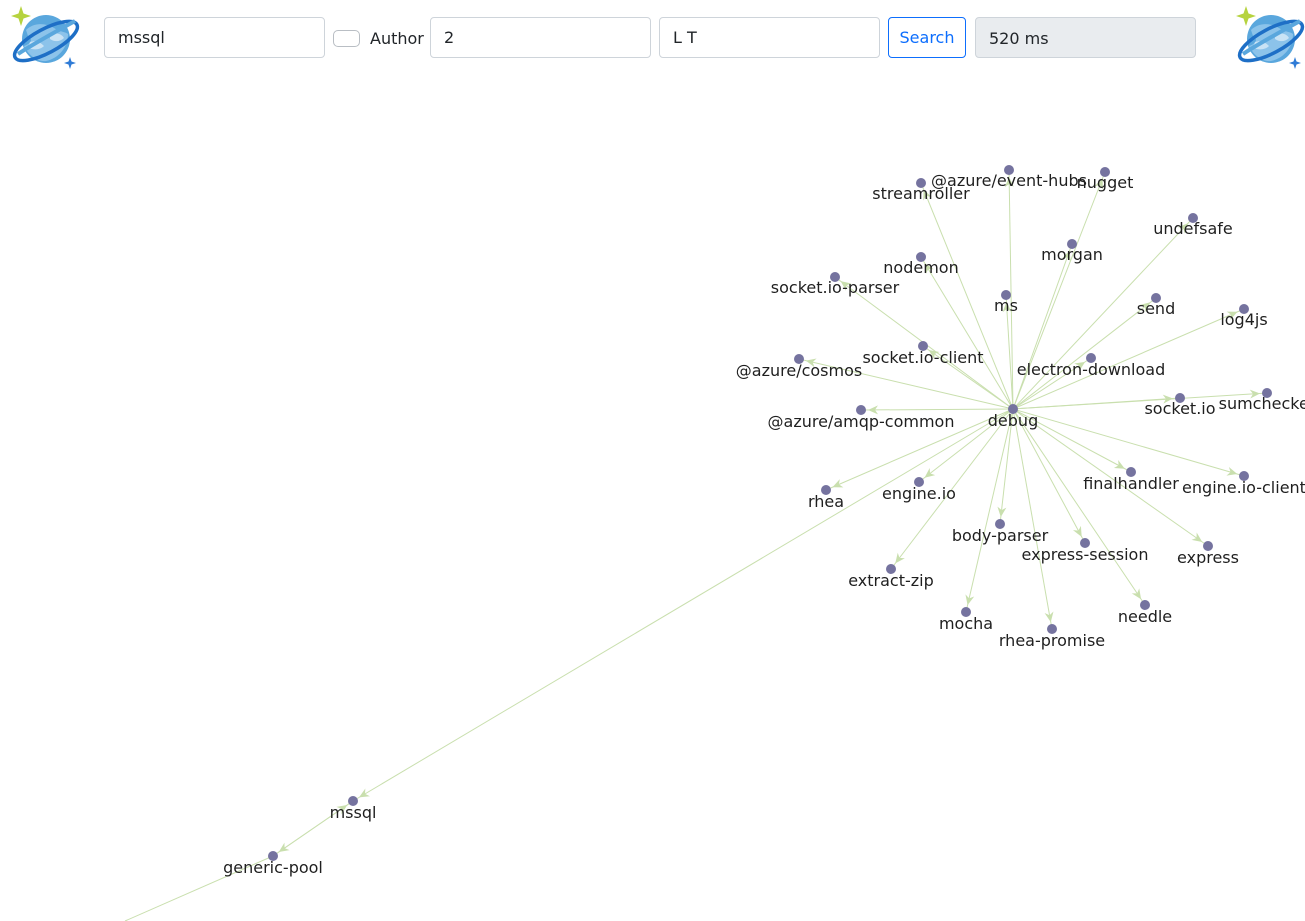 The image size is (1305, 921). Describe the element at coordinates (1262, 403) in the screenshot. I see `node-label: sumchecker` at that location.